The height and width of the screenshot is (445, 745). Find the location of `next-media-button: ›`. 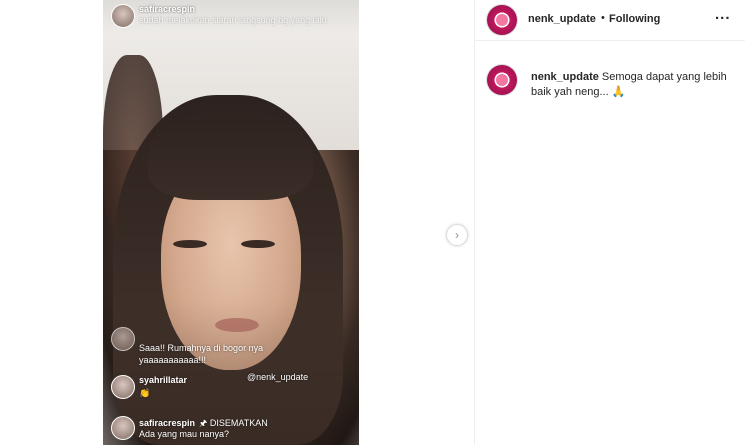

next-media-button: › is located at coordinates (457, 235).